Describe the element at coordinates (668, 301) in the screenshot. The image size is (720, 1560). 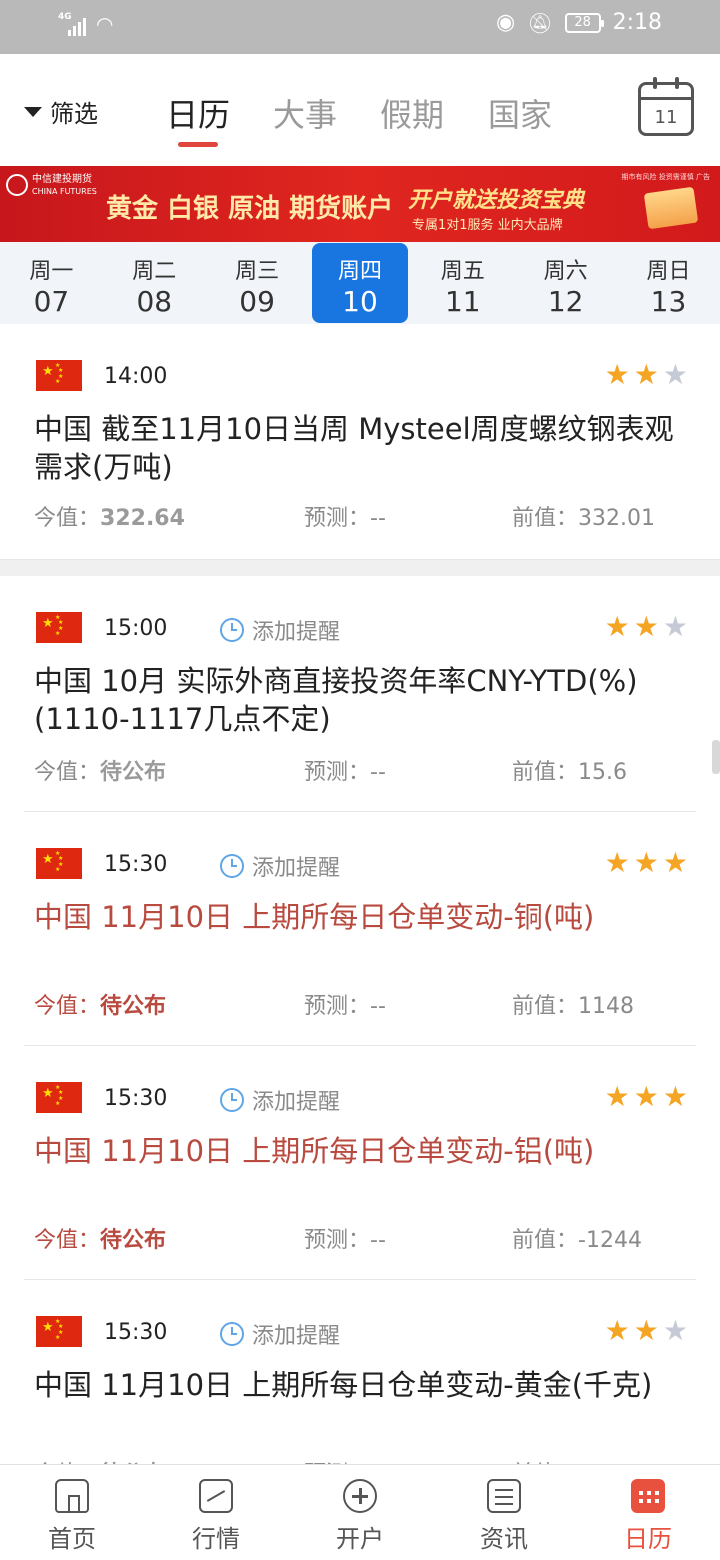
I see `day-date: 13` at that location.